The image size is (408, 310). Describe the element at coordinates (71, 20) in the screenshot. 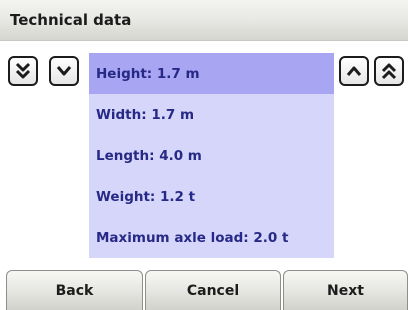

I see `page-title: Technical data` at that location.